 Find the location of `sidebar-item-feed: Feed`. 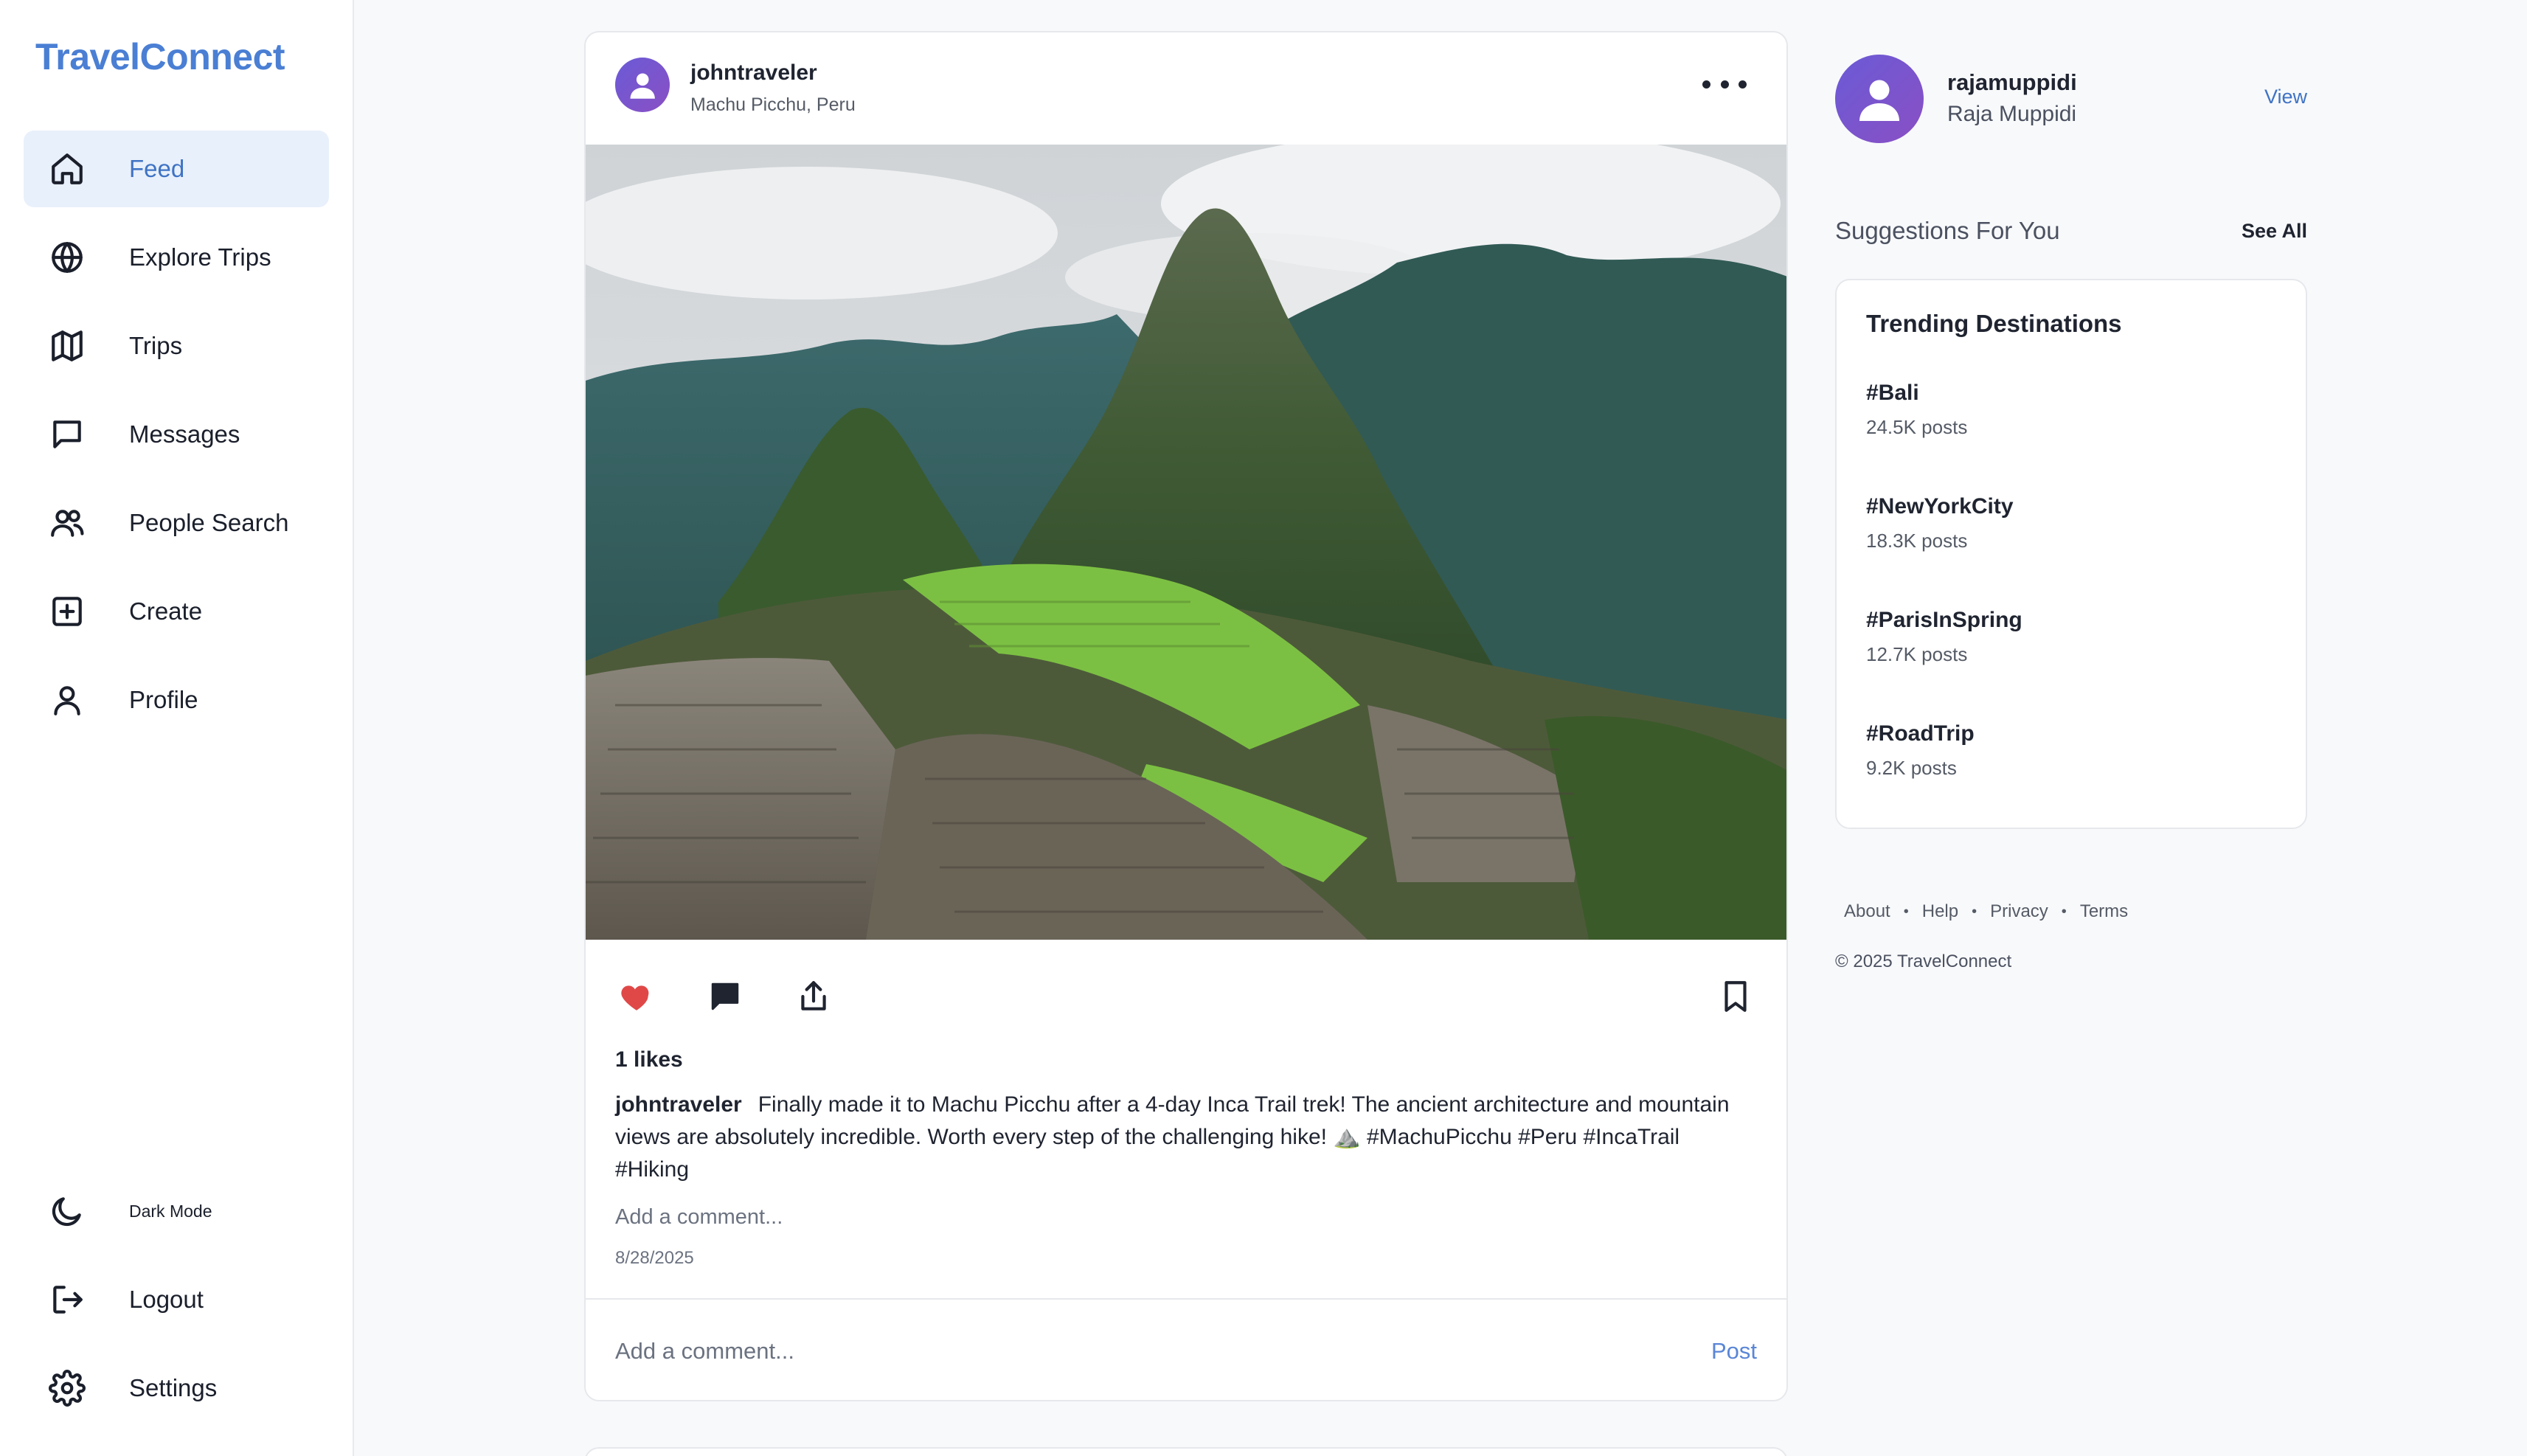

sidebar-item-feed: Feed is located at coordinates (176, 169).